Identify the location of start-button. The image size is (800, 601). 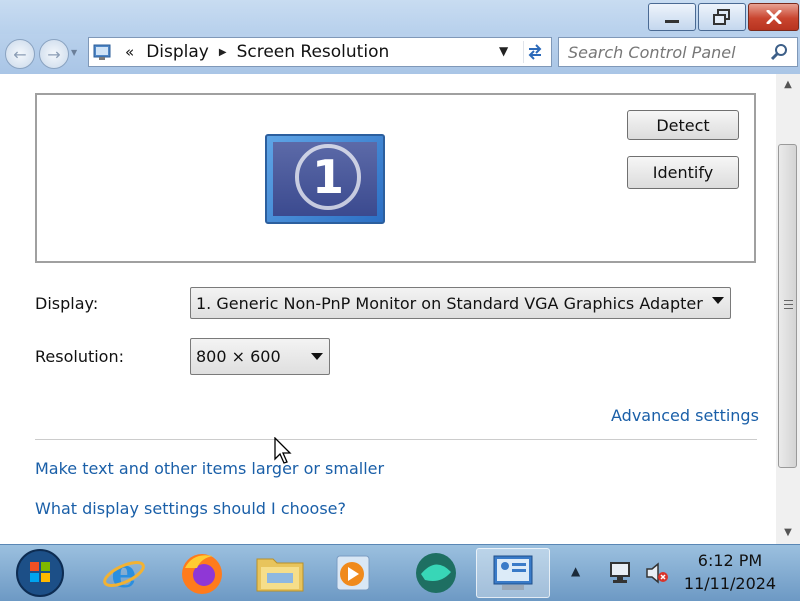
(40, 573).